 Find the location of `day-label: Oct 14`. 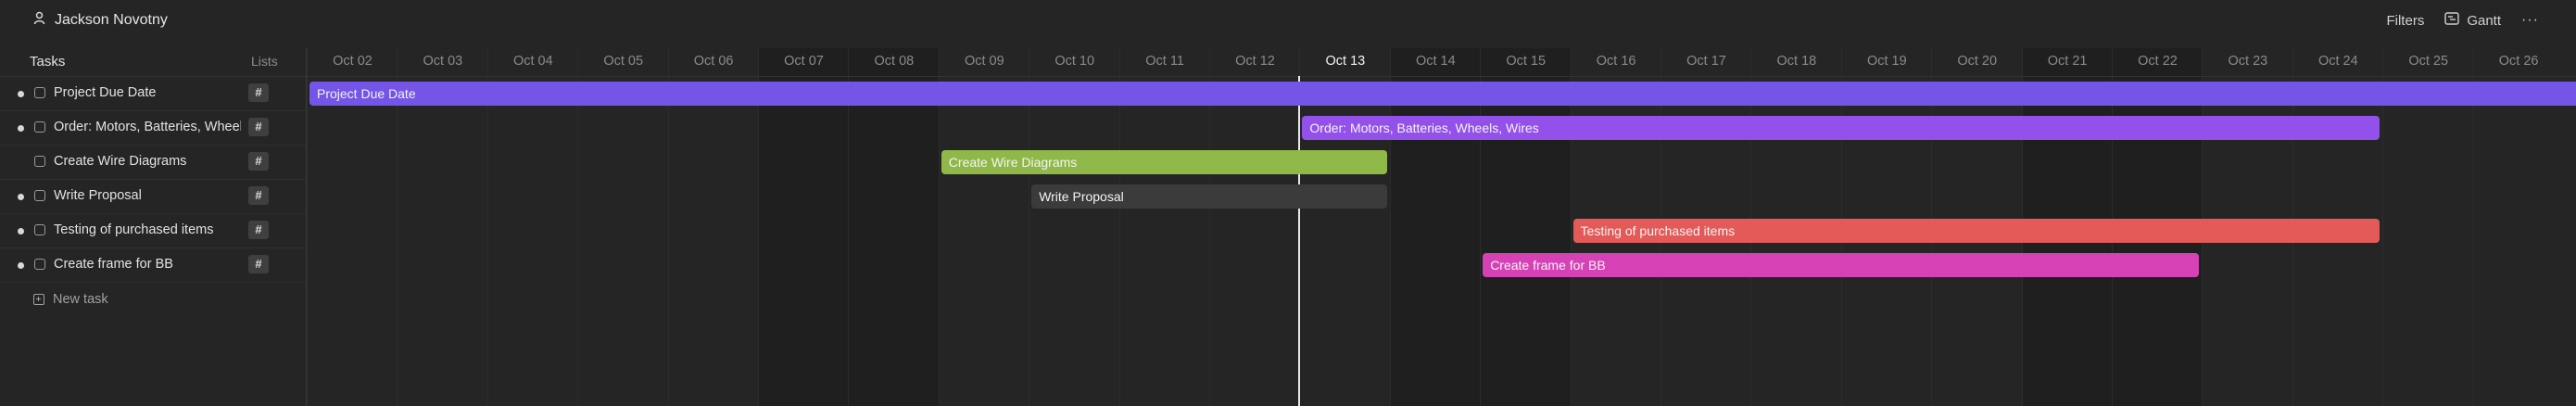

day-label: Oct 14 is located at coordinates (1435, 61).